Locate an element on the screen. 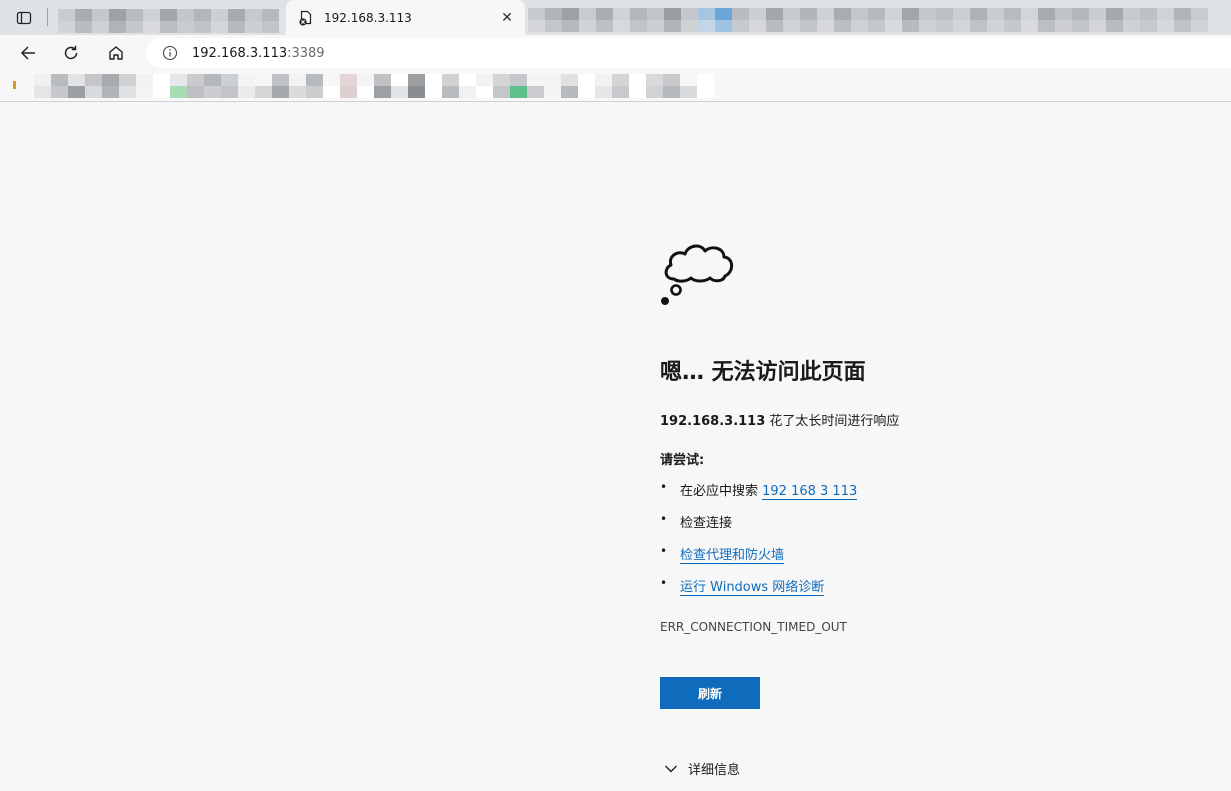 Image resolution: width=1231 pixels, height=791 pixels. active-tab-title: 192.168.3.113 is located at coordinates (368, 17).